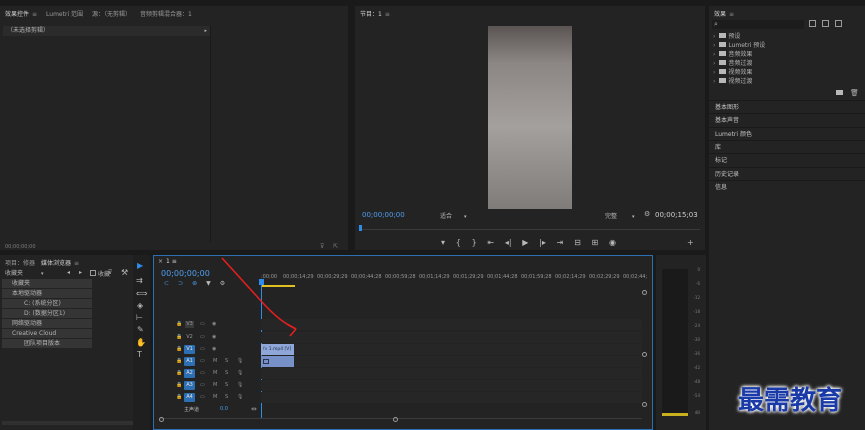 Image resolution: width=865 pixels, height=430 pixels. Describe the element at coordinates (166, 13) in the screenshot. I see `tab-audio-clip-mixer: 音频剪辑混合器：1` at that location.